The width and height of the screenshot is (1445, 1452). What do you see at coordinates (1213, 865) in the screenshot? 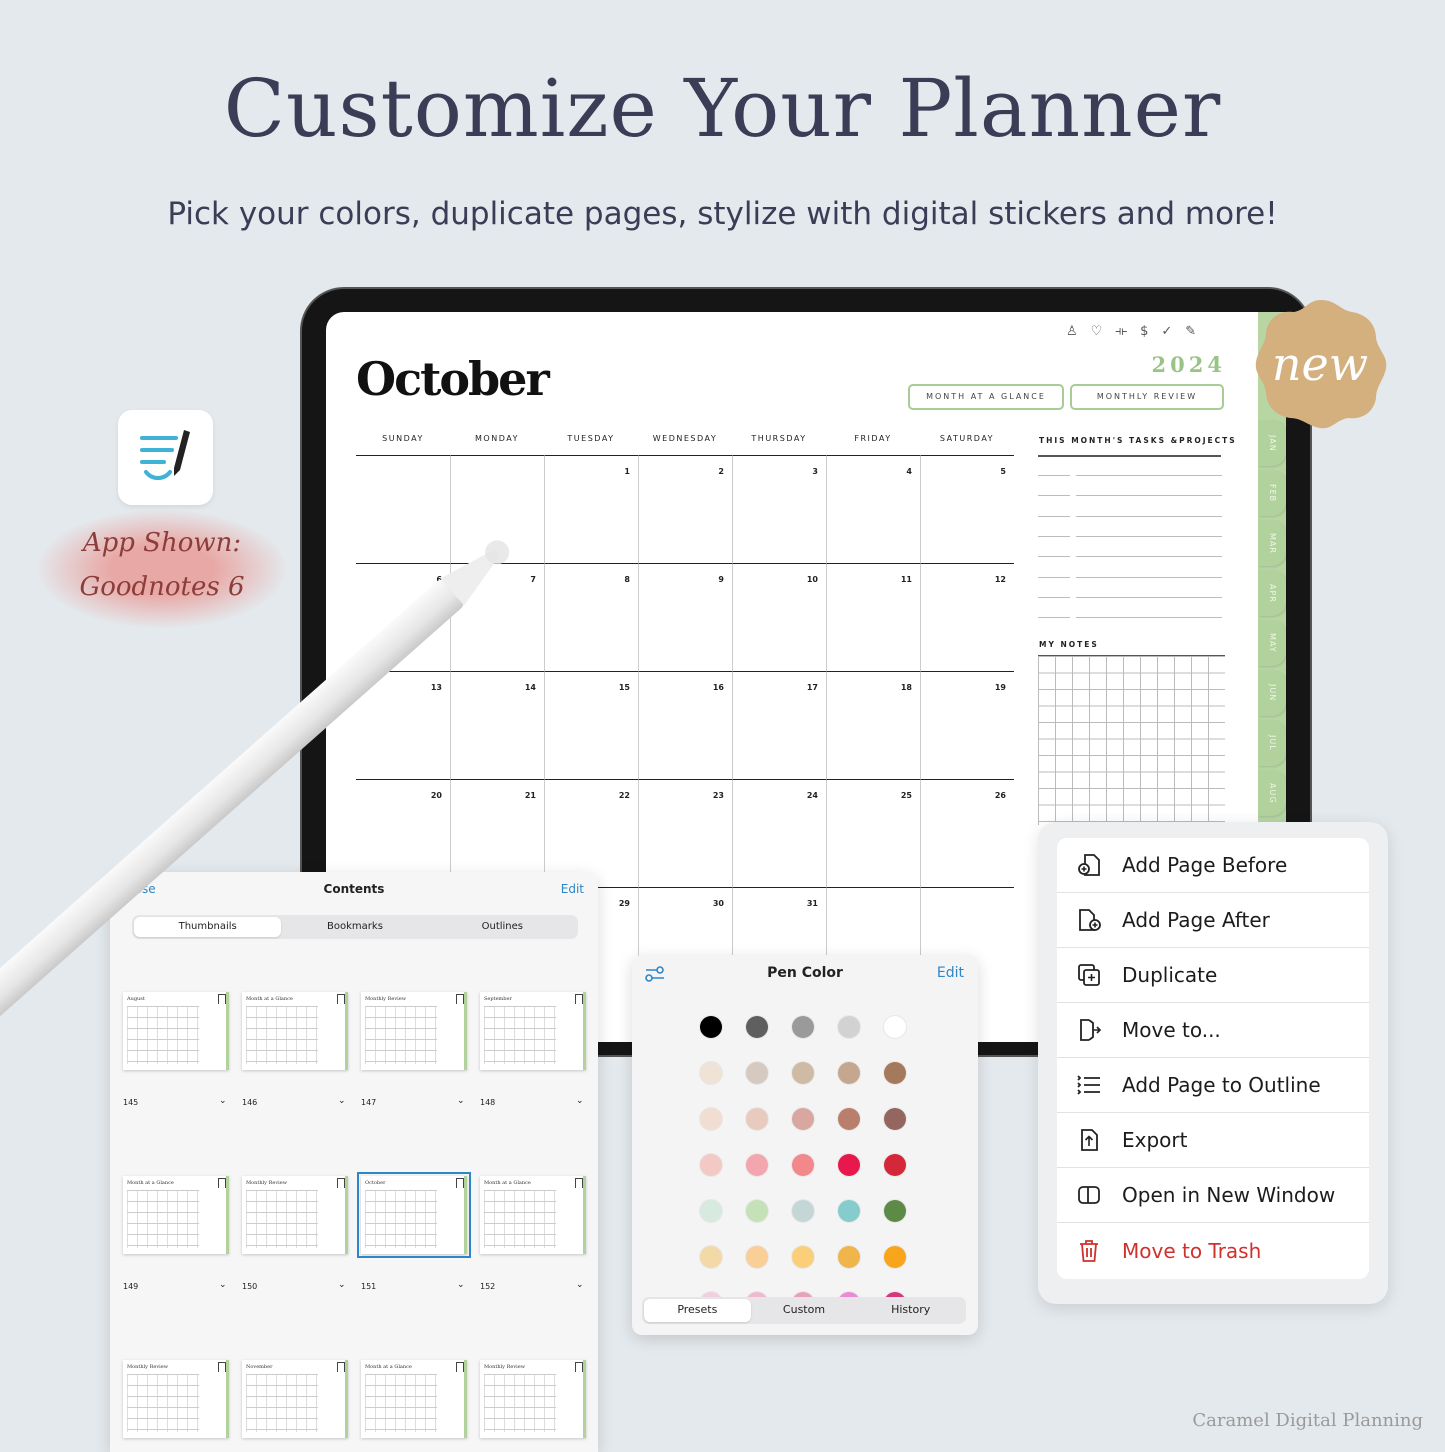
I see `menu-item-add-page-before: Add Page Before` at bounding box center [1213, 865].